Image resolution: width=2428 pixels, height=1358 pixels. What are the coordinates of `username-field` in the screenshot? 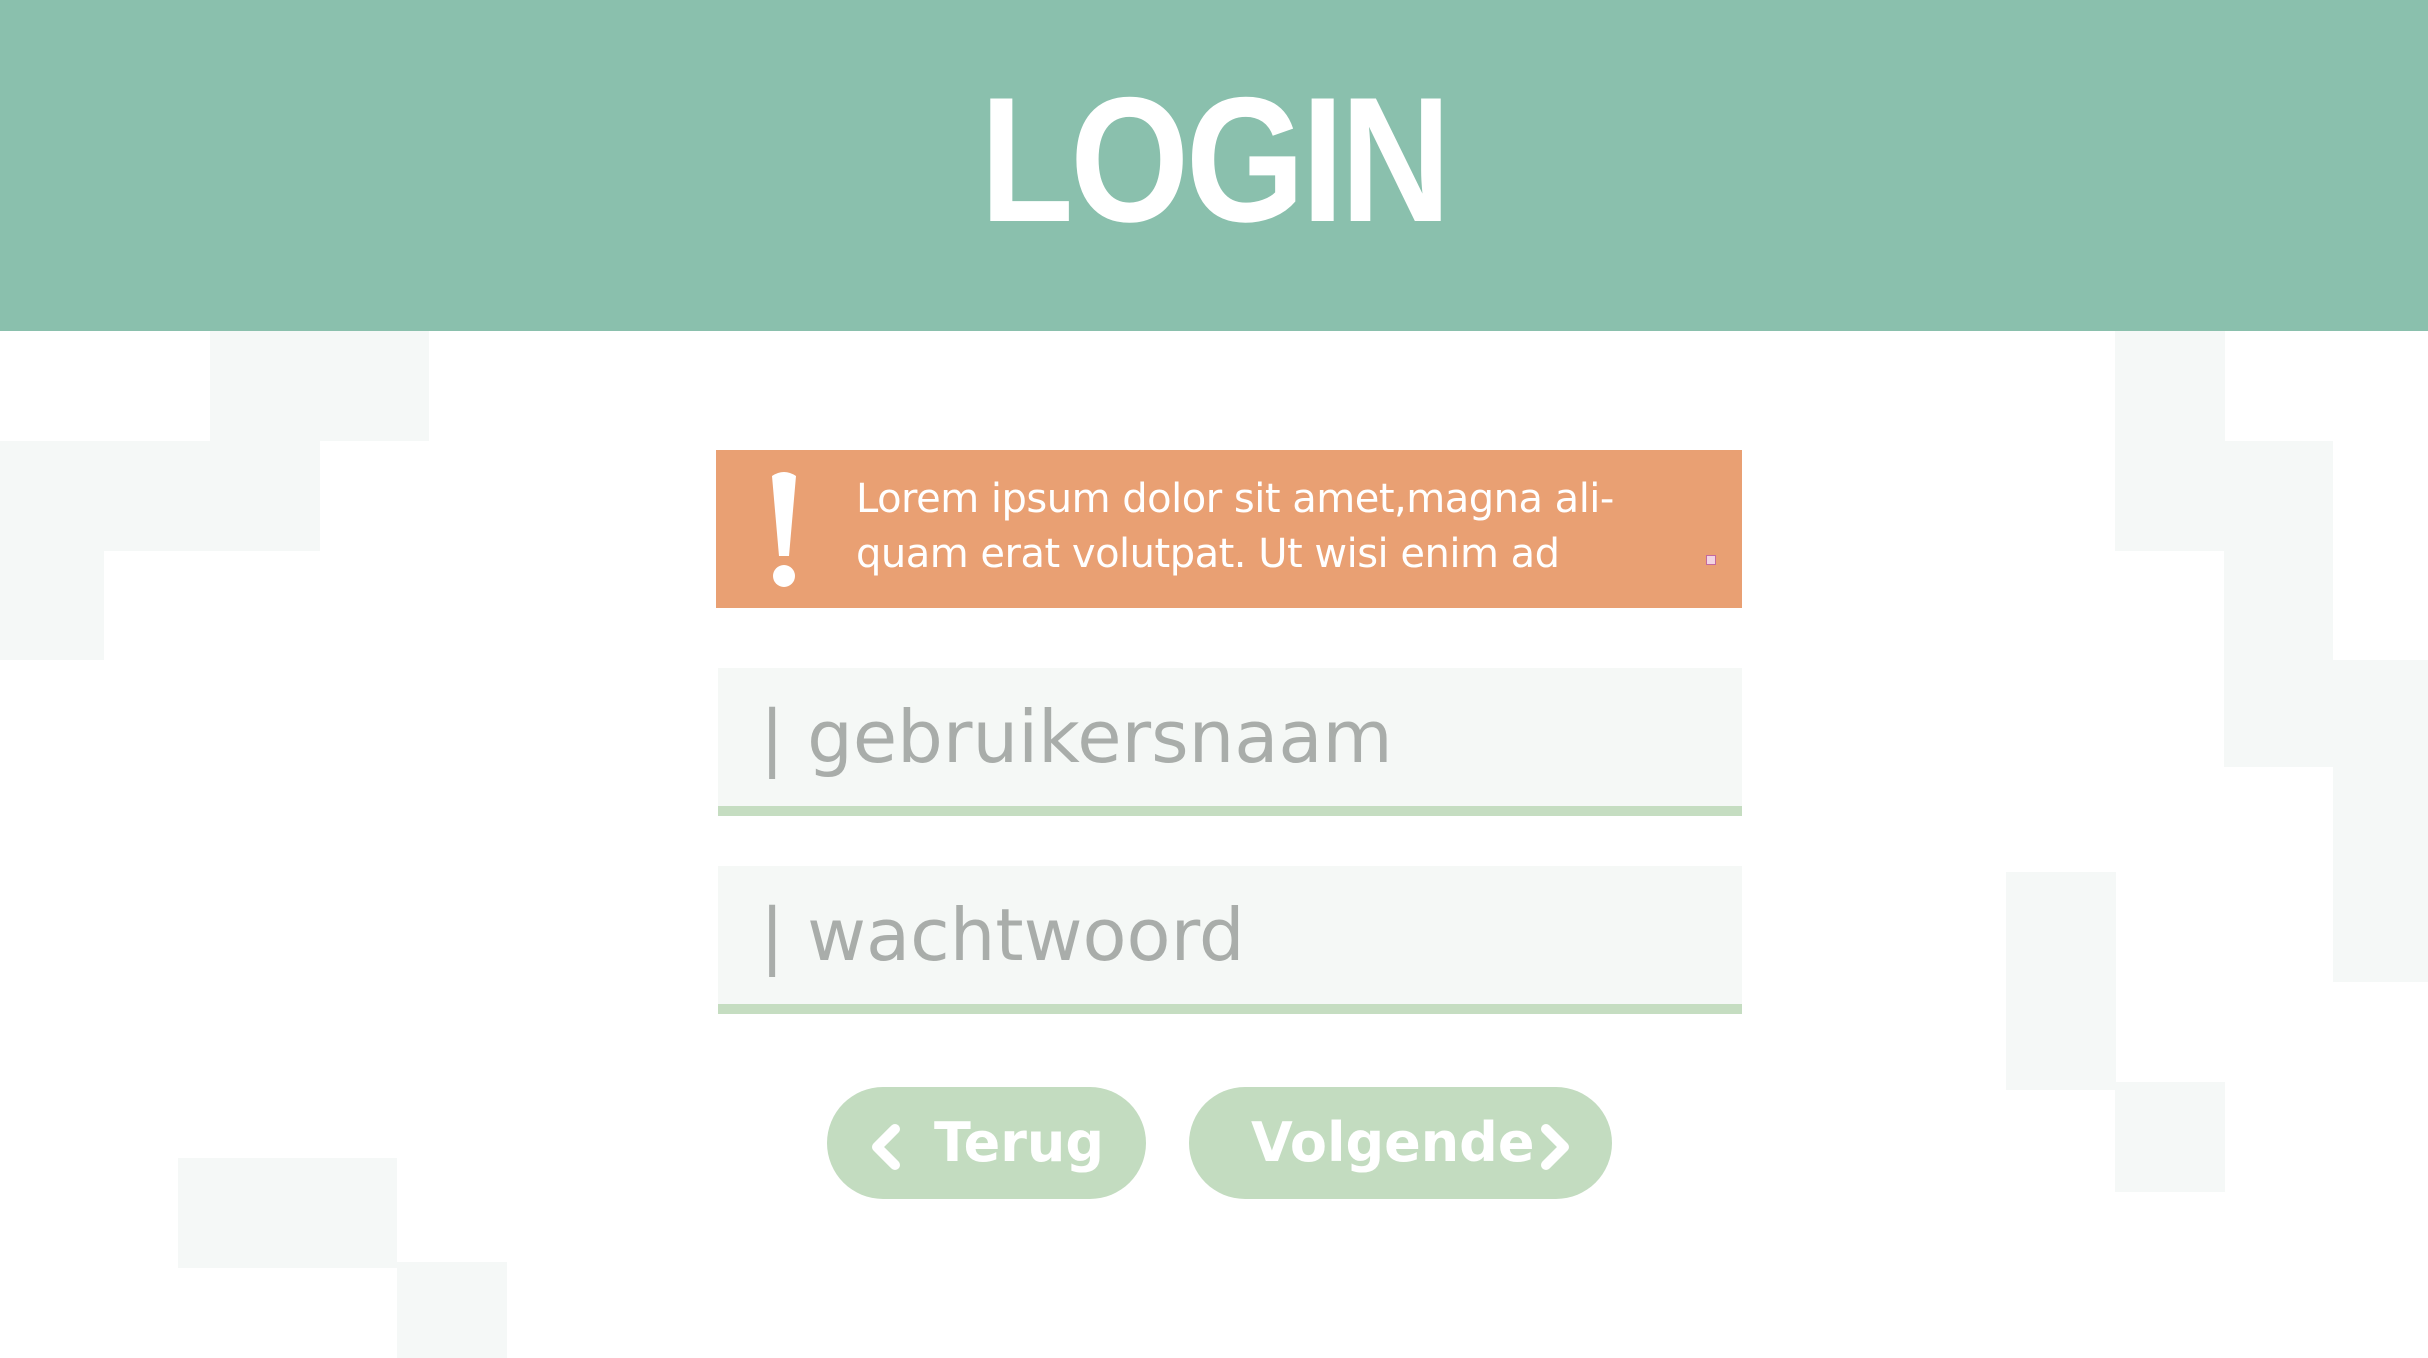 It's located at (1230, 742).